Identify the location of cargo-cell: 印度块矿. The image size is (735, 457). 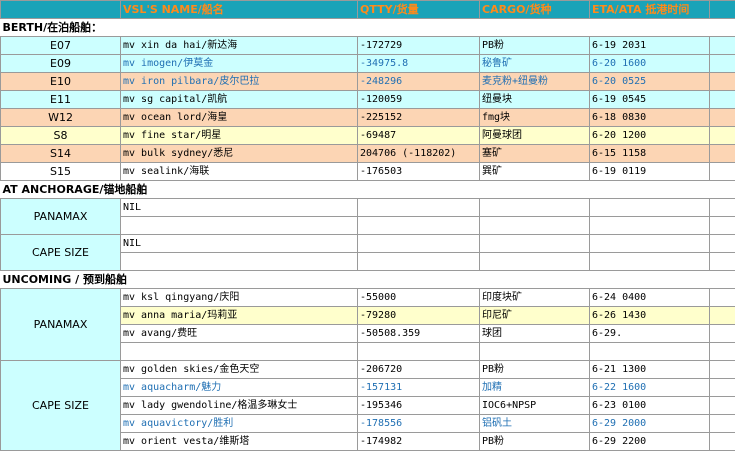
(534, 297).